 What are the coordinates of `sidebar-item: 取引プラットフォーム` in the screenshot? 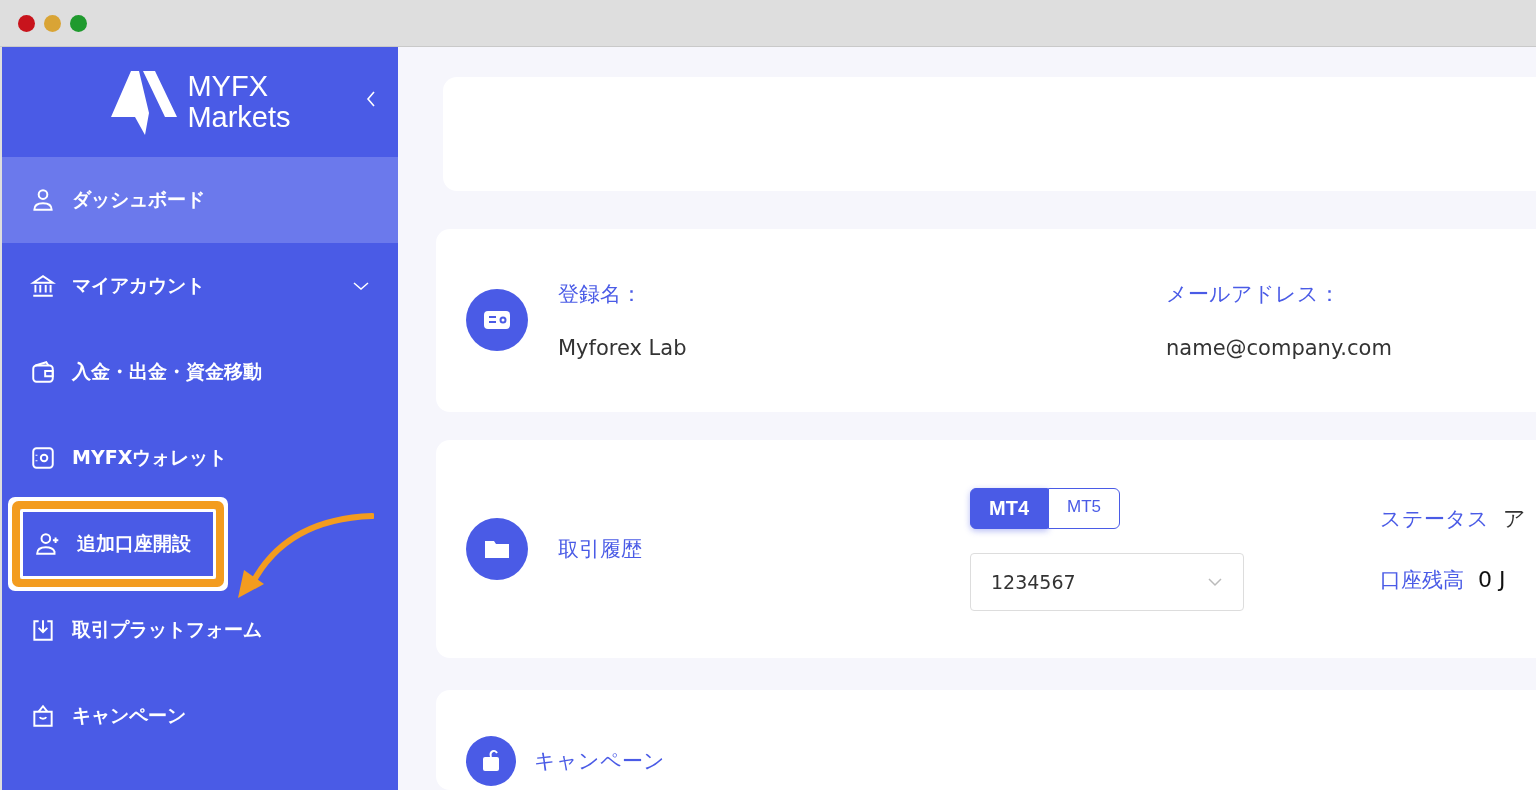 It's located at (200, 630).